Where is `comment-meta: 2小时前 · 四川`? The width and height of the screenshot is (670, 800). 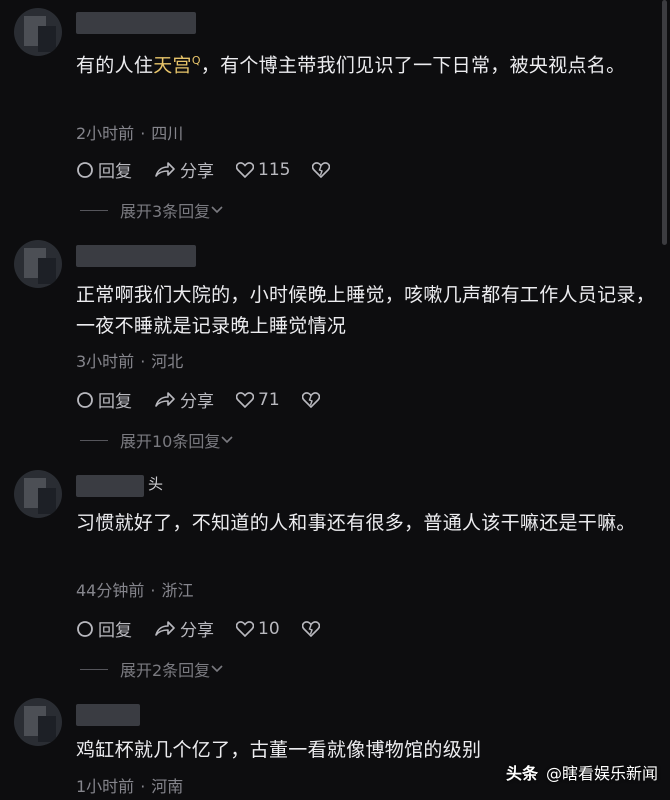
comment-meta: 2小时前 · 四川 is located at coordinates (129, 132).